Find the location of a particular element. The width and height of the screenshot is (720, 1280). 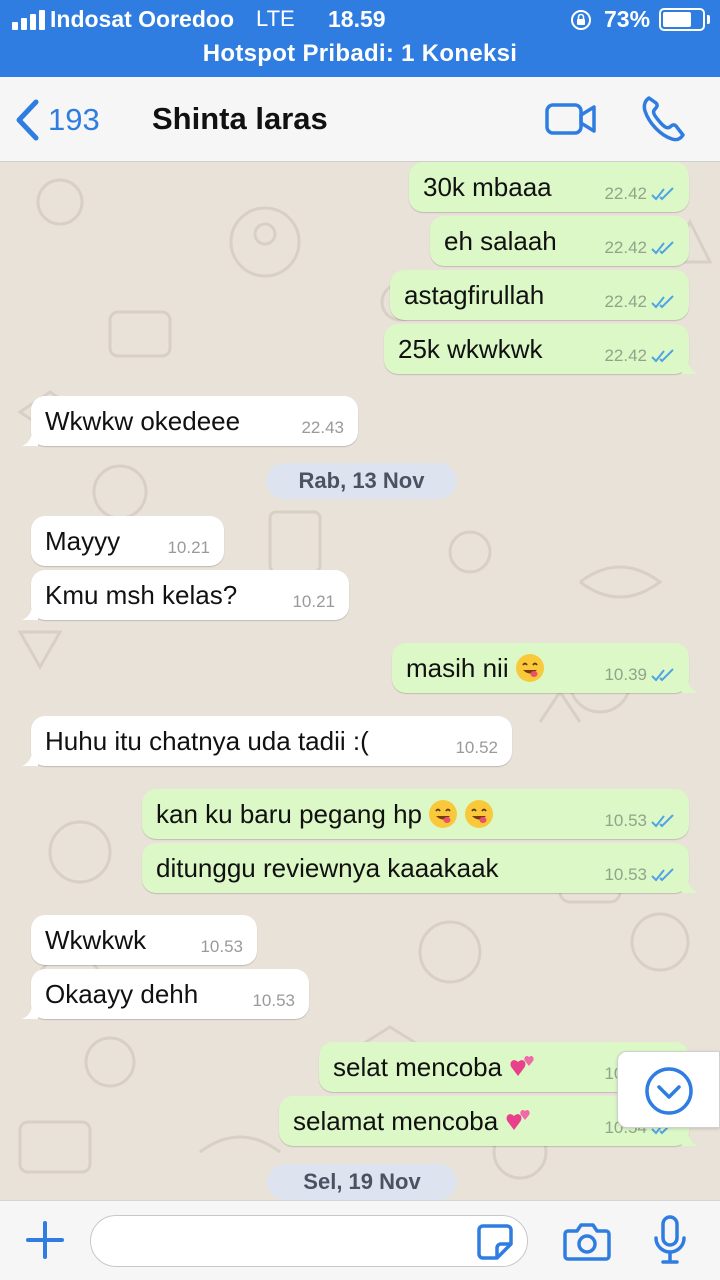

message-bubble-incoming: Wkwkwk 10.53 is located at coordinates (144, 940).